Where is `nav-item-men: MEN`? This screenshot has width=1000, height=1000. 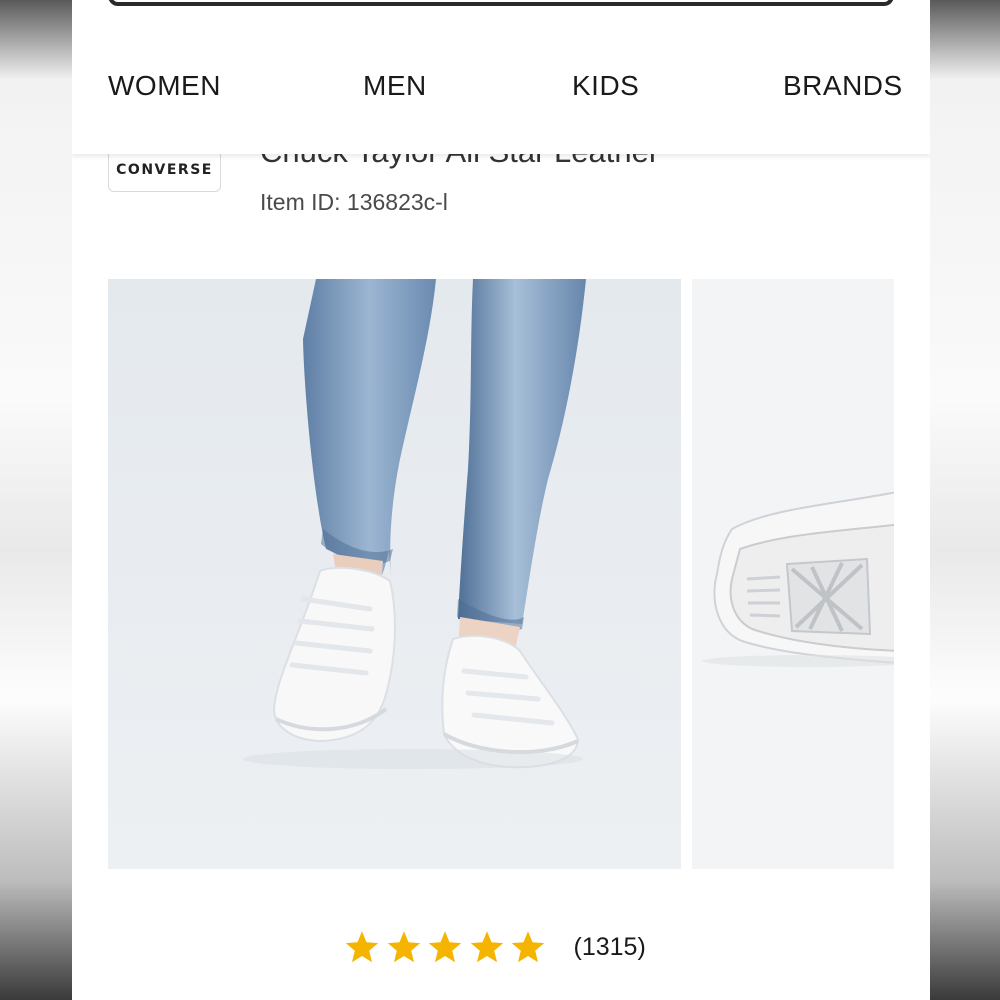
nav-item-men: MEN is located at coordinates (395, 86).